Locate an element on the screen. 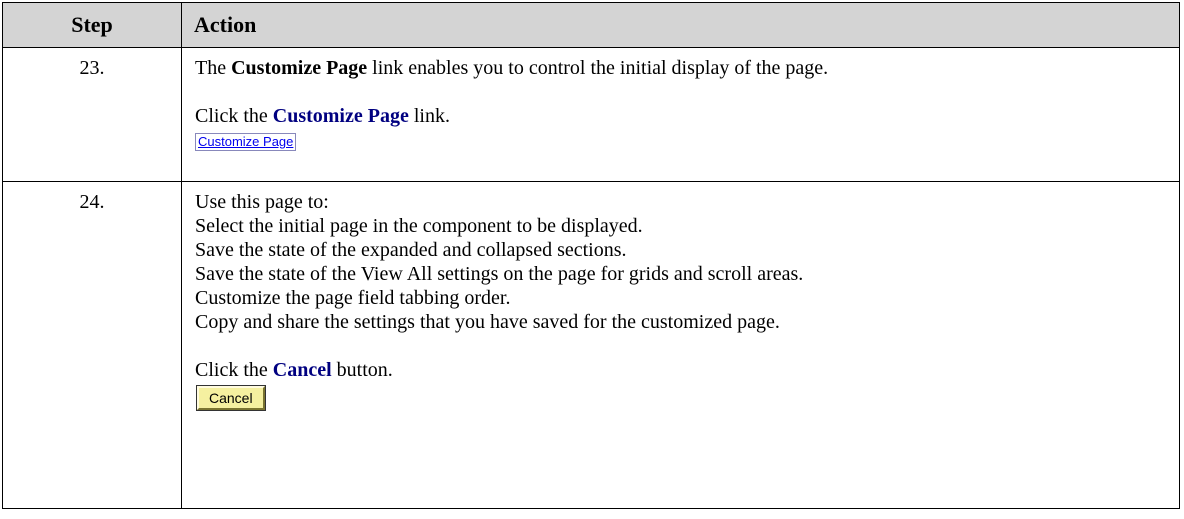 This screenshot has width=1184, height=519. instruction-line: Customize the page field tabbing order. is located at coordinates (353, 298).